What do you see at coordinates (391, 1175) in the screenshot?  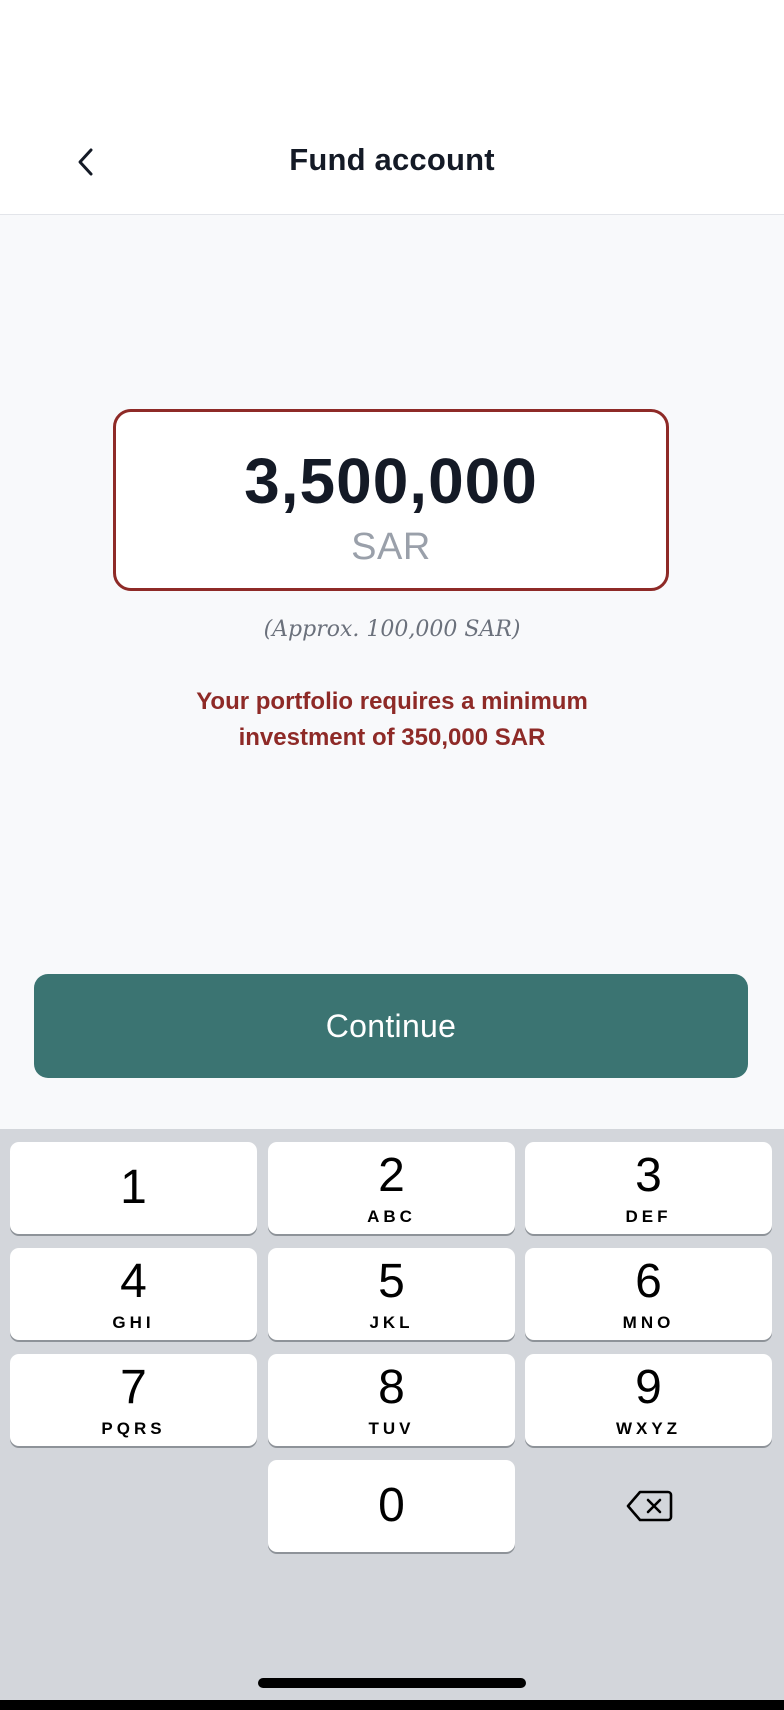 I see `key-digit: 2` at bounding box center [391, 1175].